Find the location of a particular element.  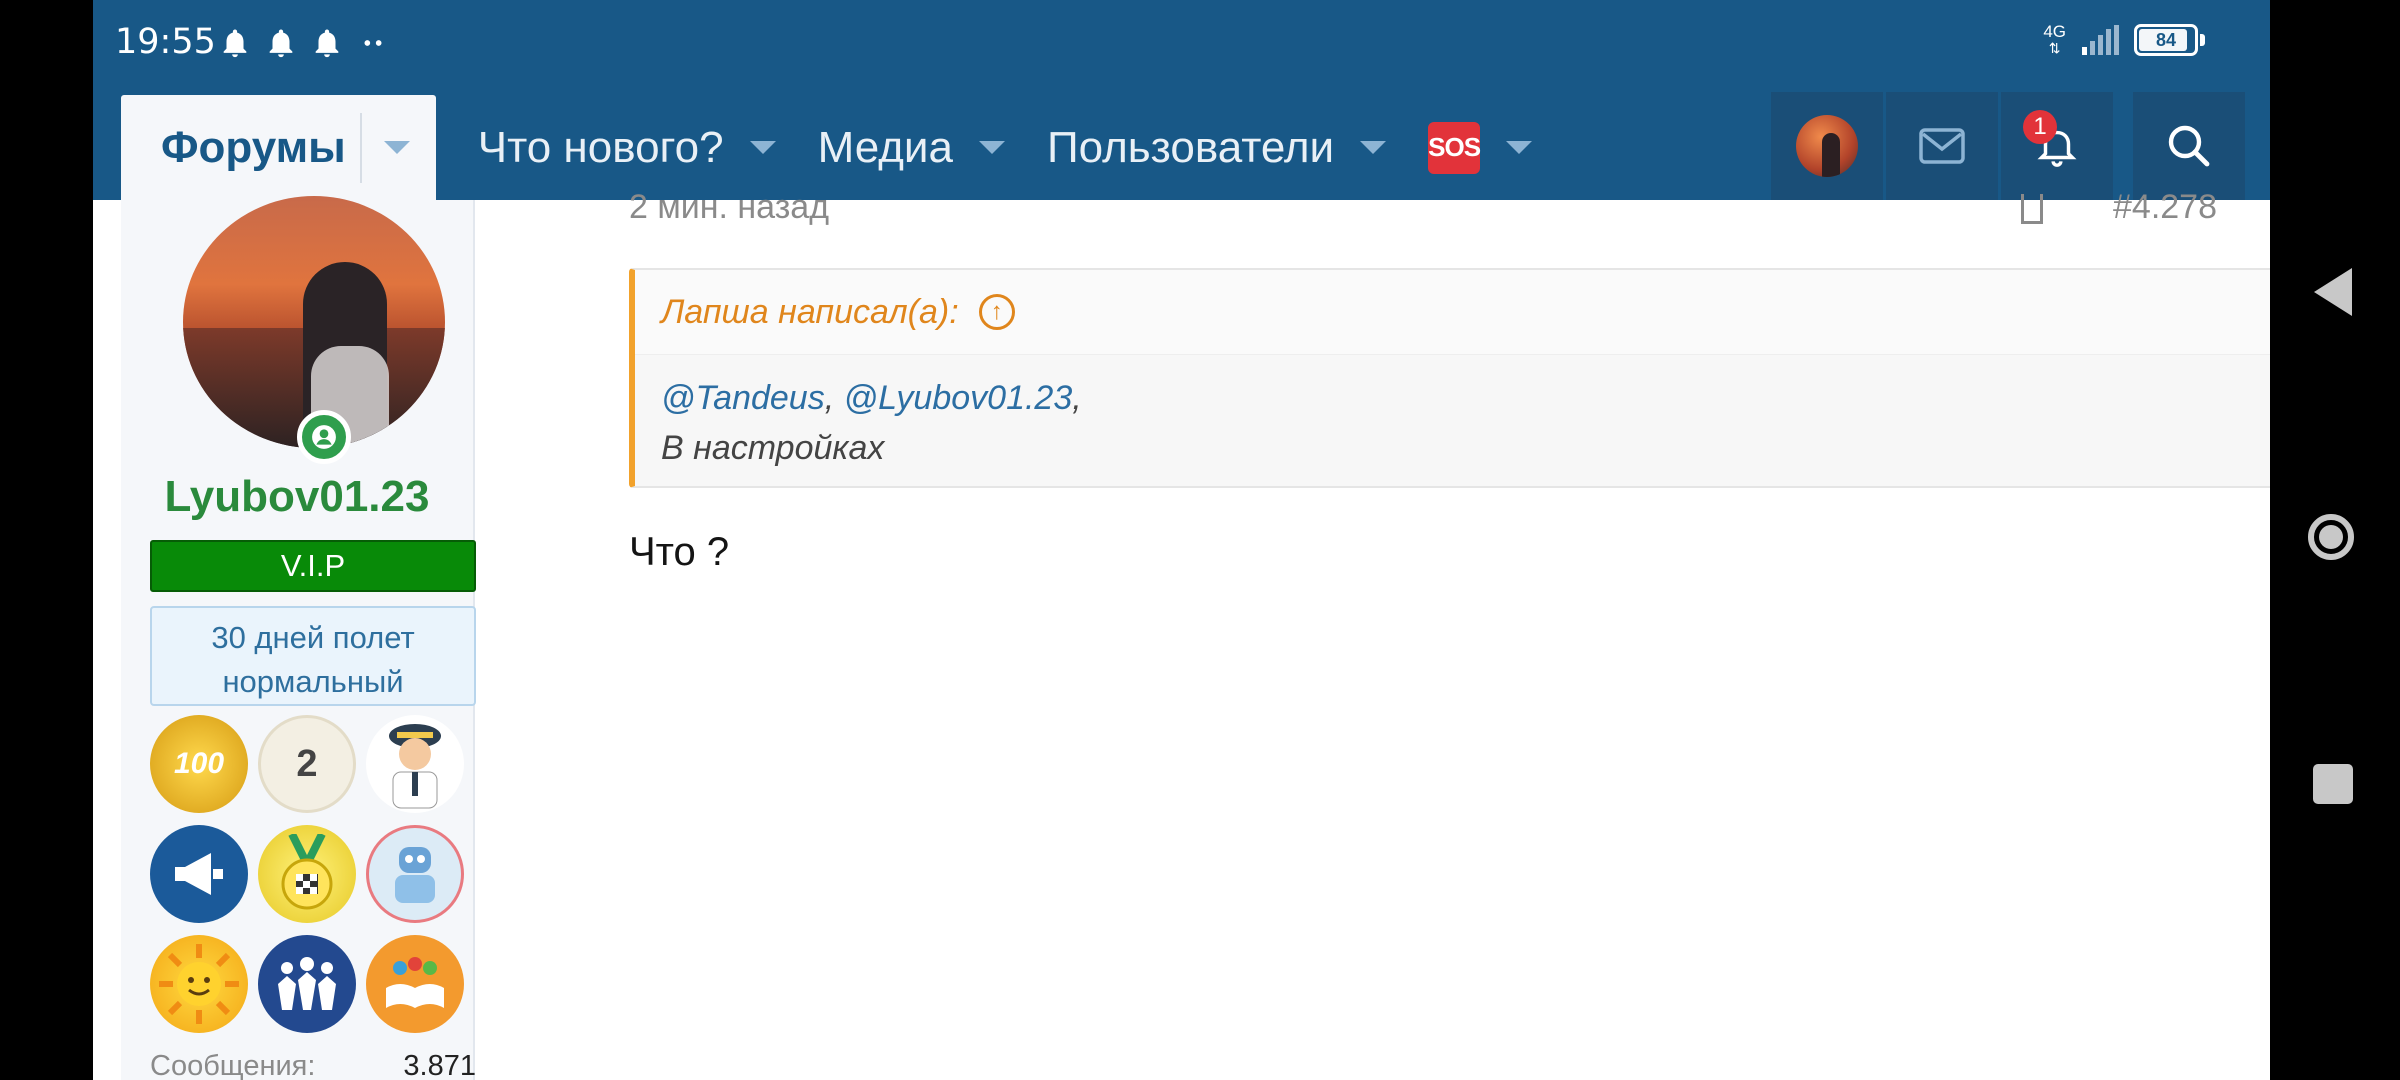

trophy-icon: 100 is located at coordinates (199, 764).